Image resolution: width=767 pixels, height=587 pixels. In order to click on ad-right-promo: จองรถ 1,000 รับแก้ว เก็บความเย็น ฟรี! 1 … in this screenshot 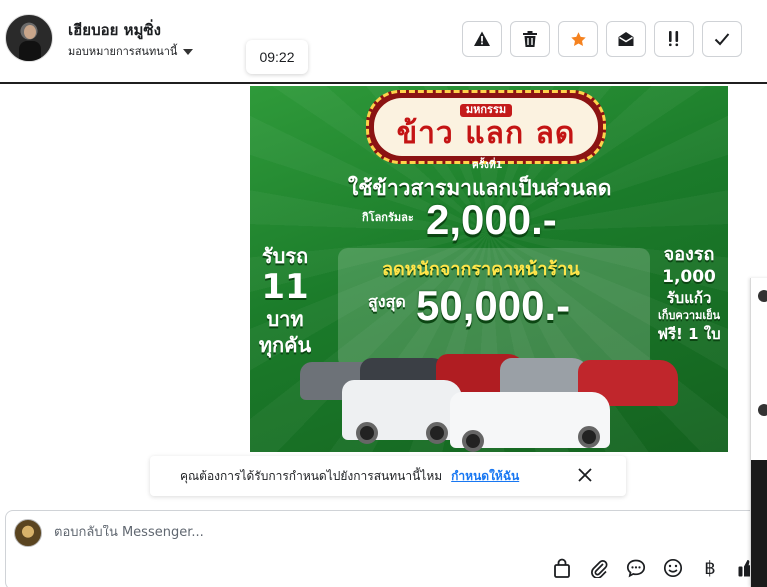, I will do `click(689, 294)`.